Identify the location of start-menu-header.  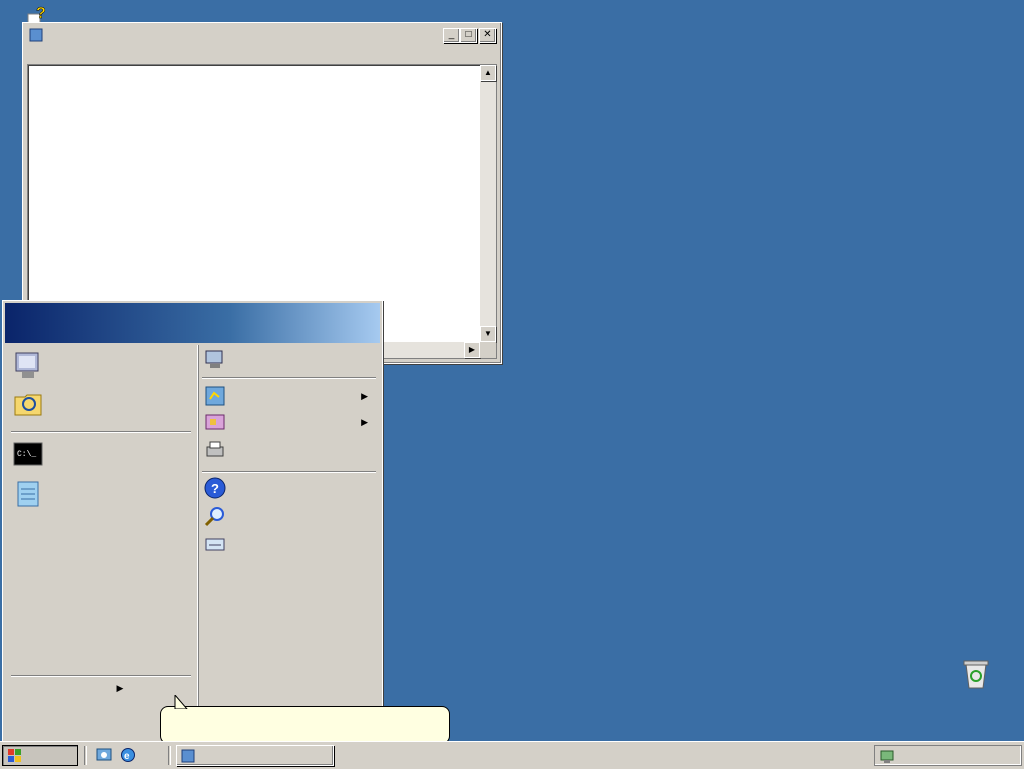
(192, 323).